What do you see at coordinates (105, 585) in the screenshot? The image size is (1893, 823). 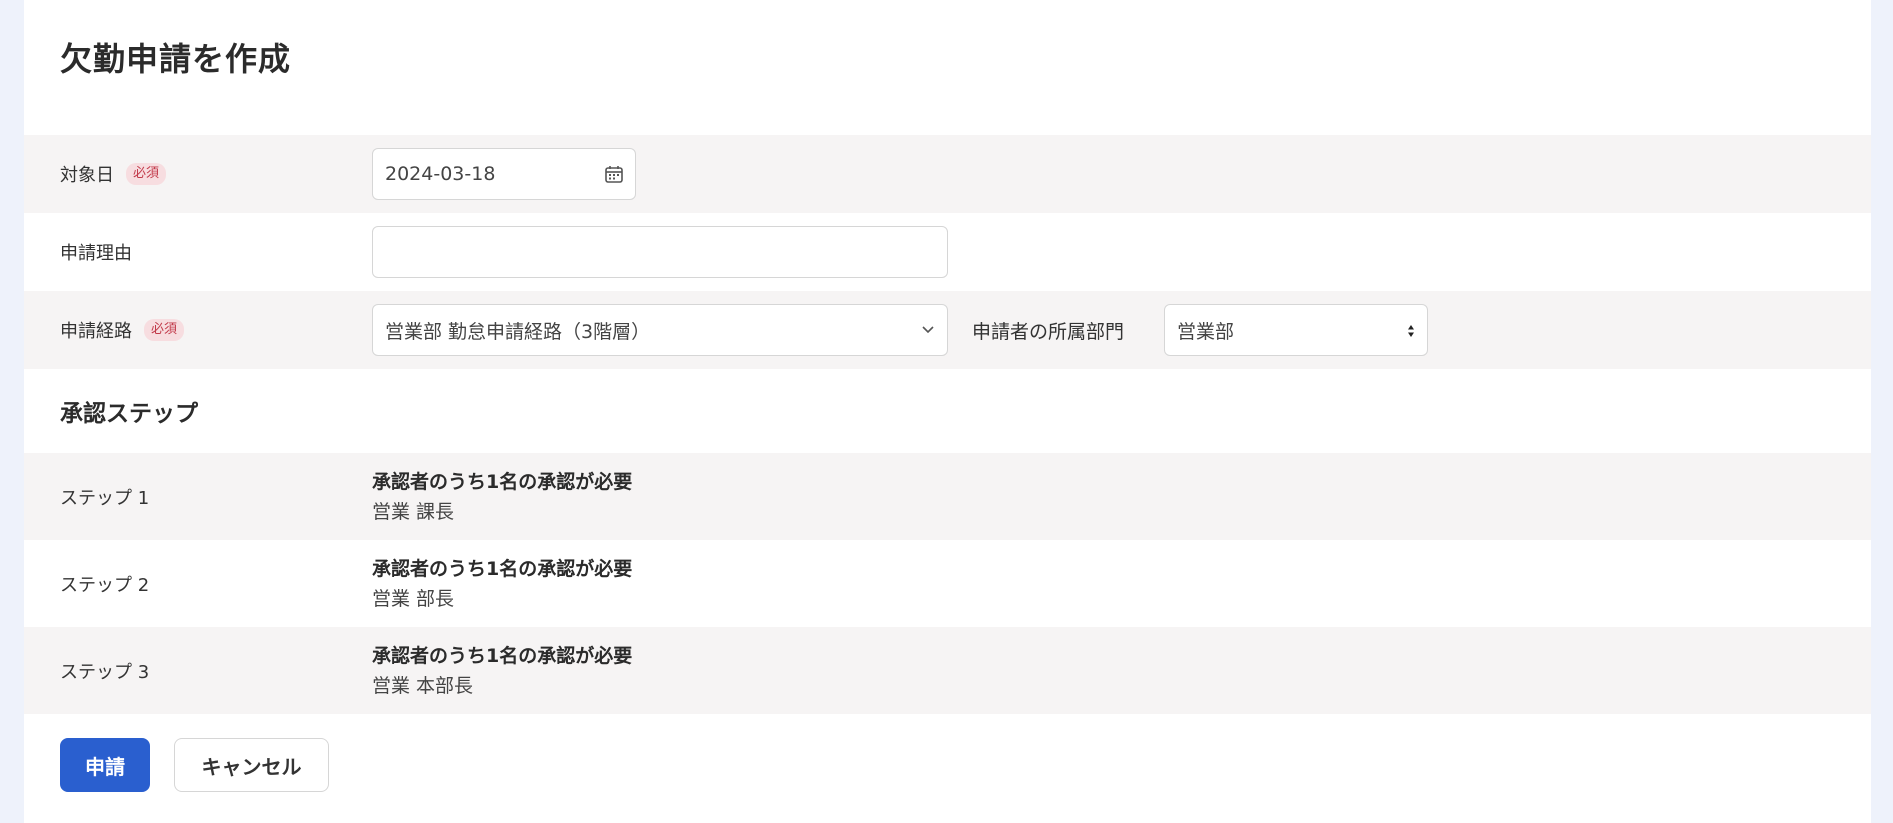 I see `step-label: ステップ 2` at bounding box center [105, 585].